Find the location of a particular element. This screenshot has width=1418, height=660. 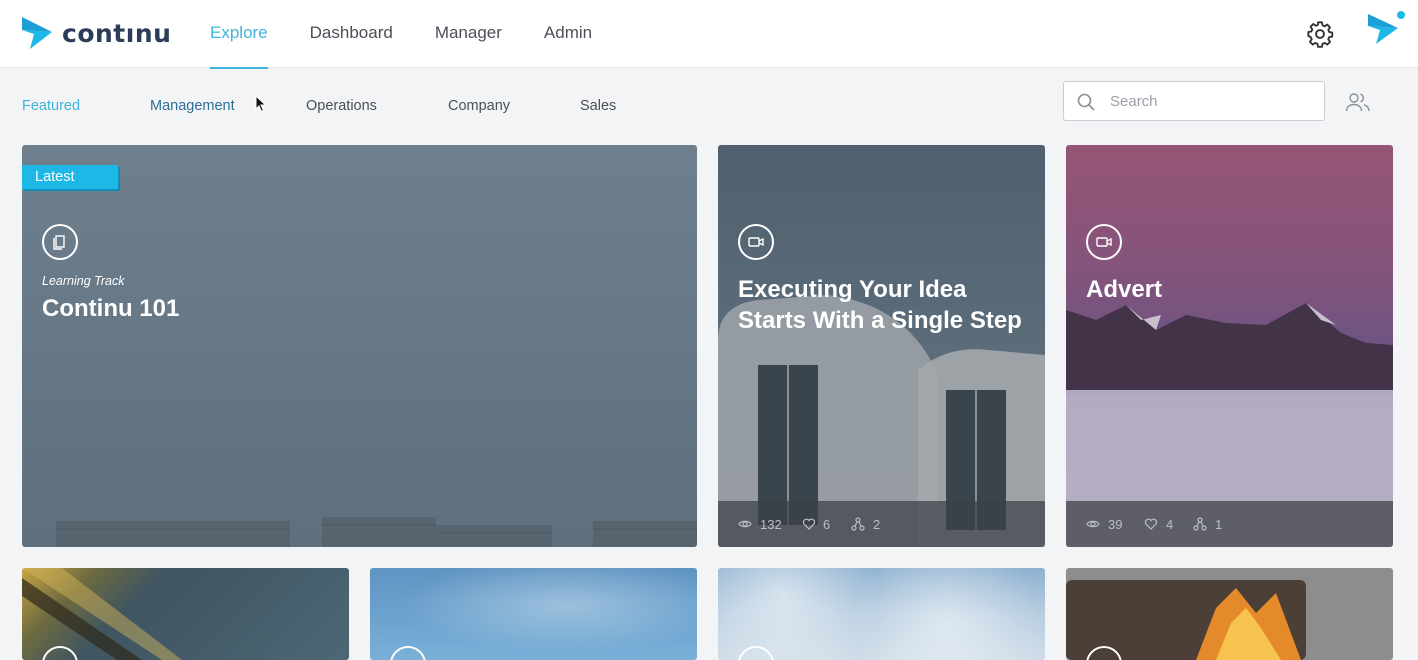

people-icon is located at coordinates (1358, 102).